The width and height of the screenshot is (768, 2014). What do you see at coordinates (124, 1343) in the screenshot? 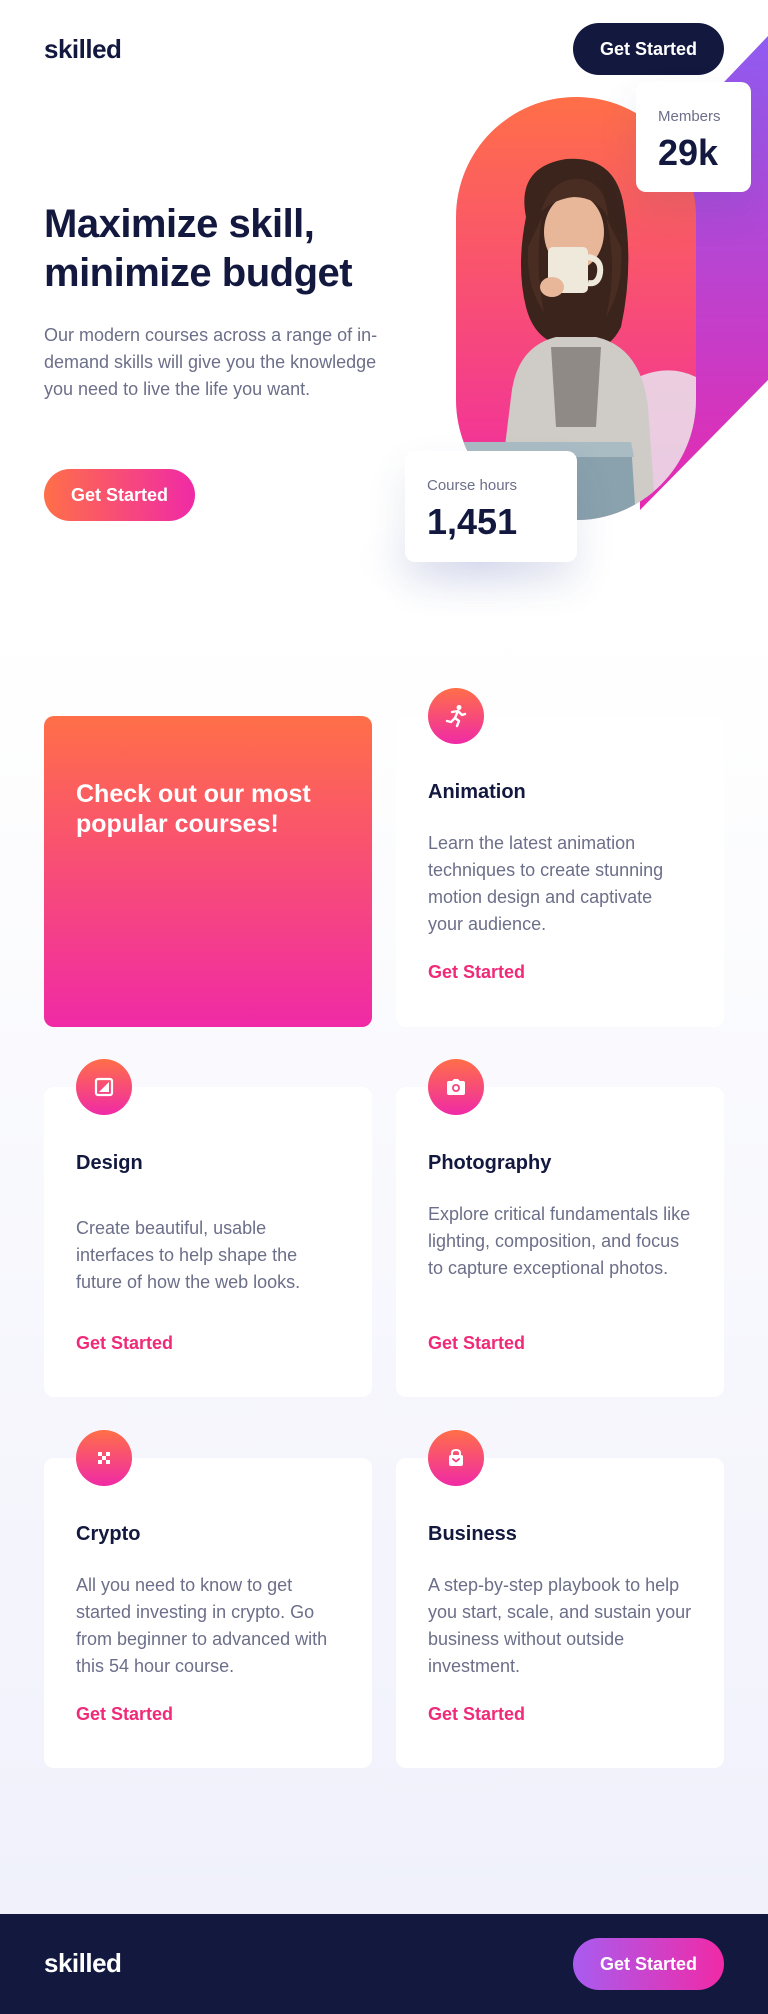
I see `design-get-started-link: Get Started` at bounding box center [124, 1343].